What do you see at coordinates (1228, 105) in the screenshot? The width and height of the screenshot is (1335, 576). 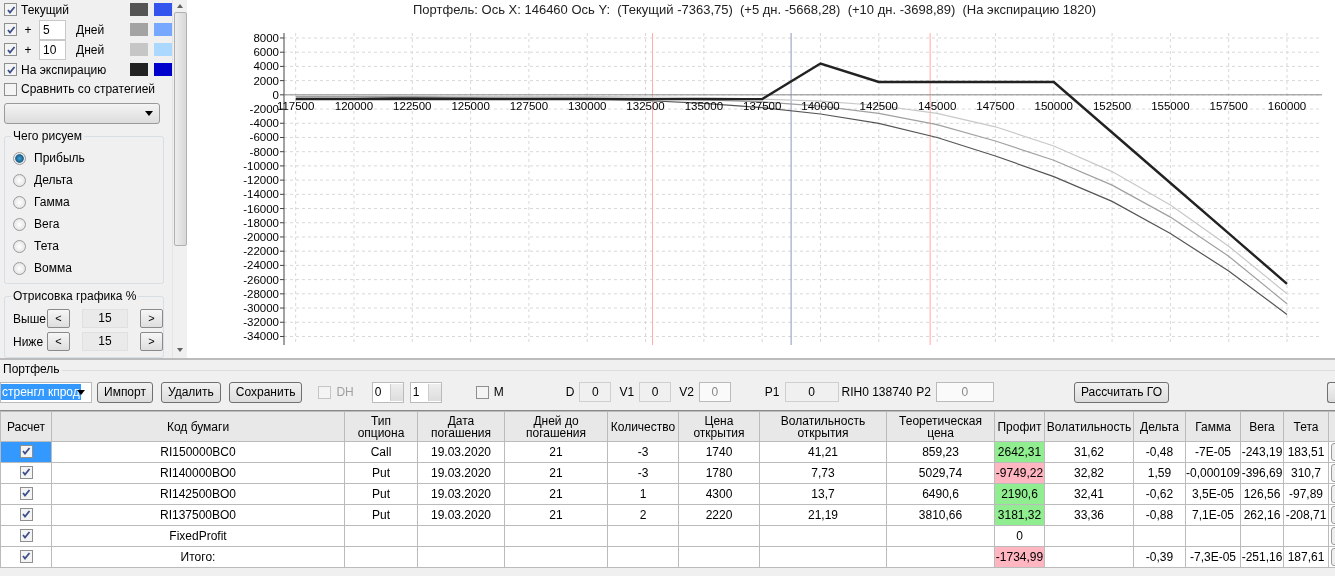 I see `axis-tick-label: 157500` at bounding box center [1228, 105].